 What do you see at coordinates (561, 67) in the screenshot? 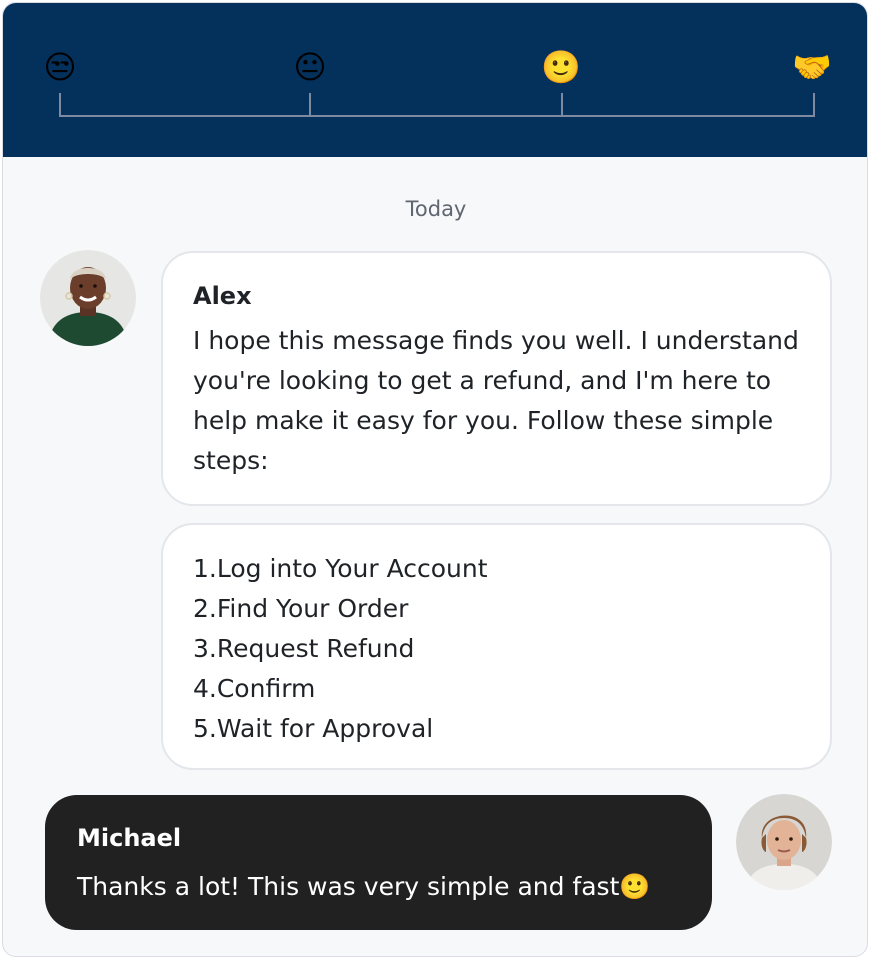
I see `slightly-smiling-face-icon: 🙂` at bounding box center [561, 67].